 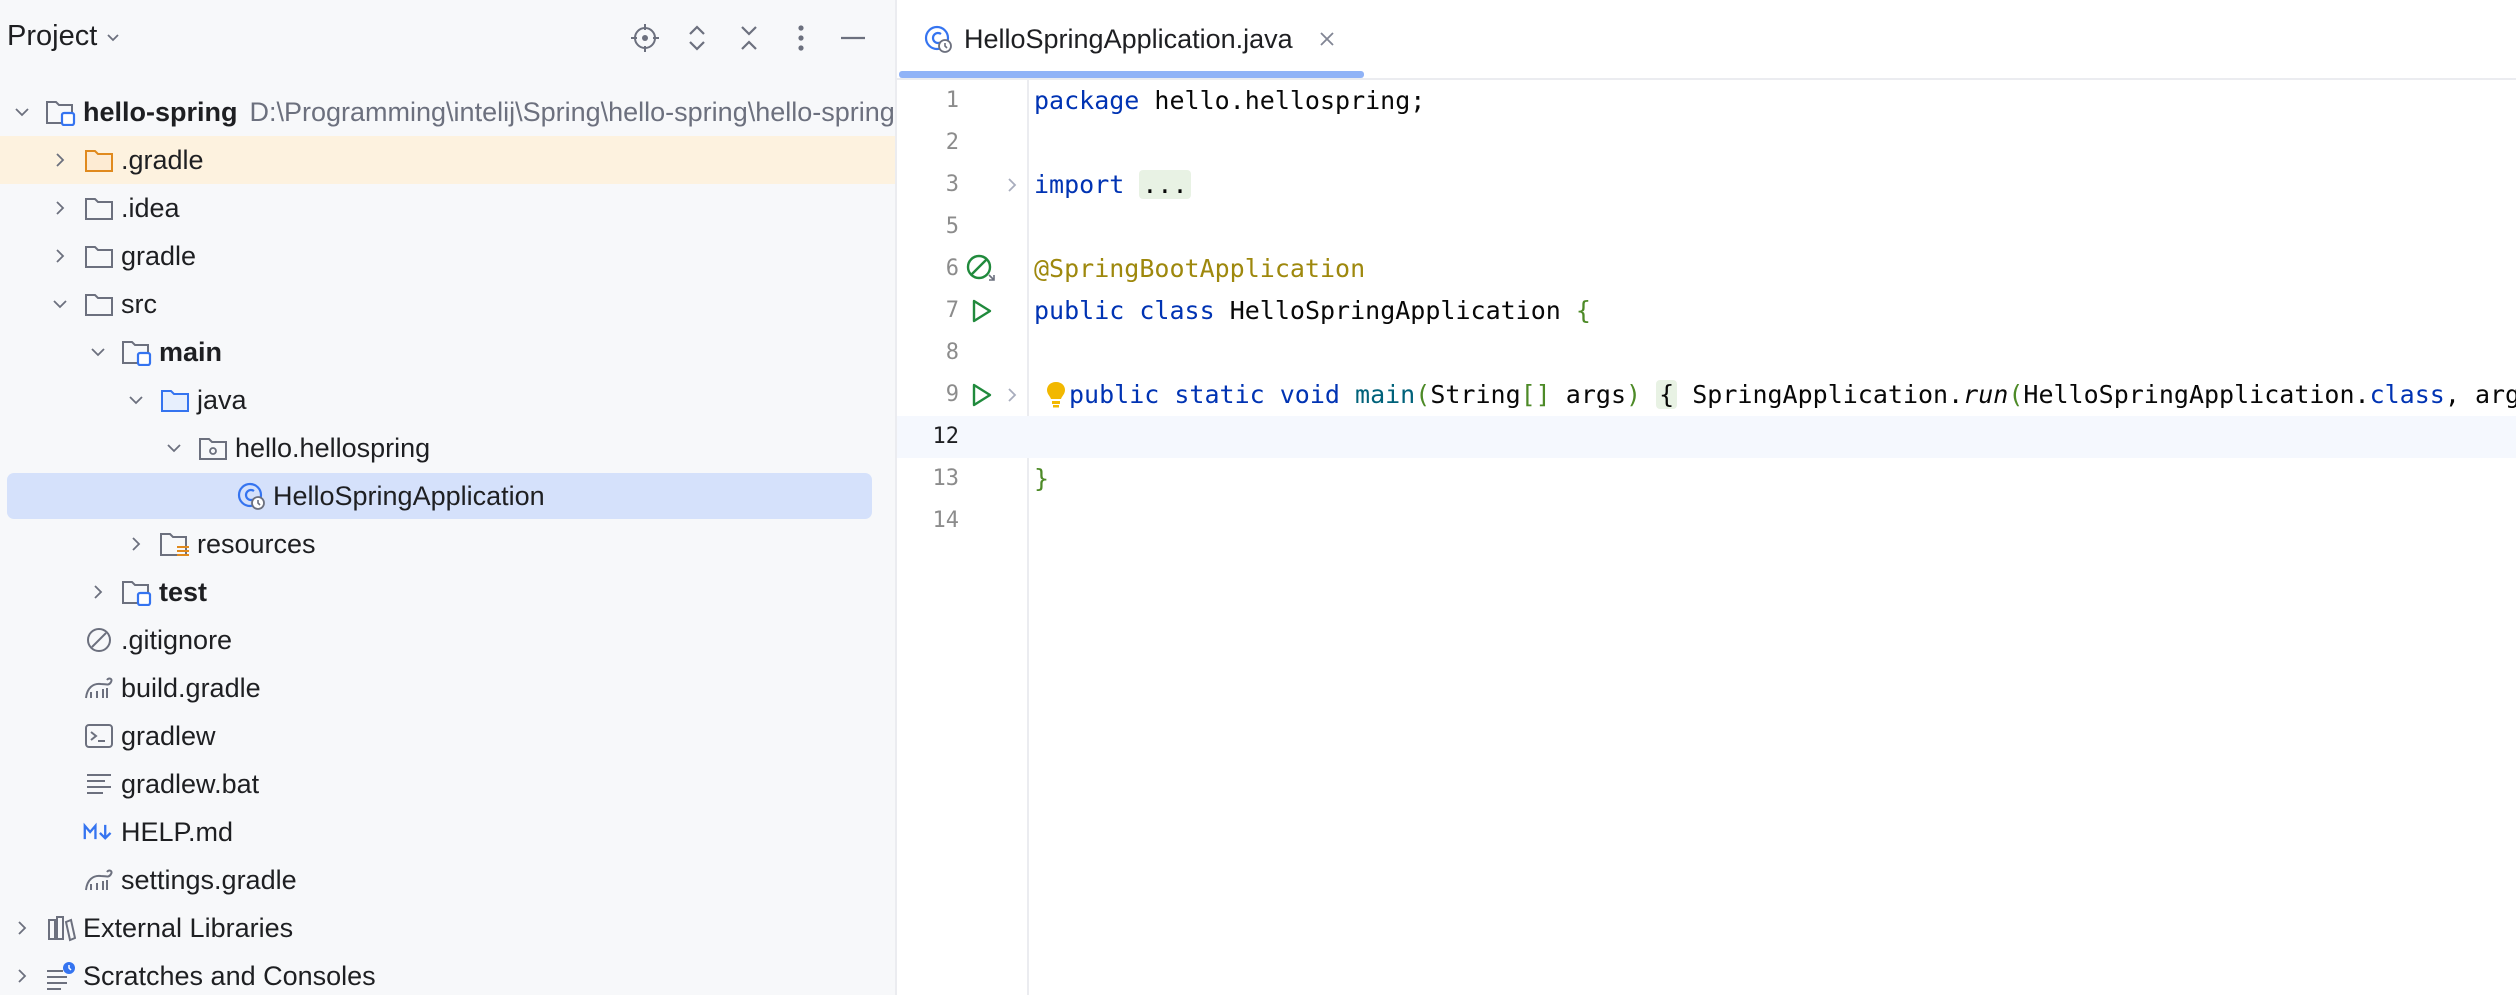 I want to click on locate-file-icon, so click(x=645, y=38).